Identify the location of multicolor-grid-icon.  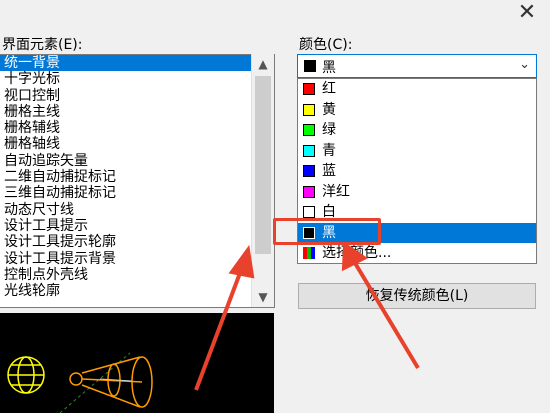
(309, 253).